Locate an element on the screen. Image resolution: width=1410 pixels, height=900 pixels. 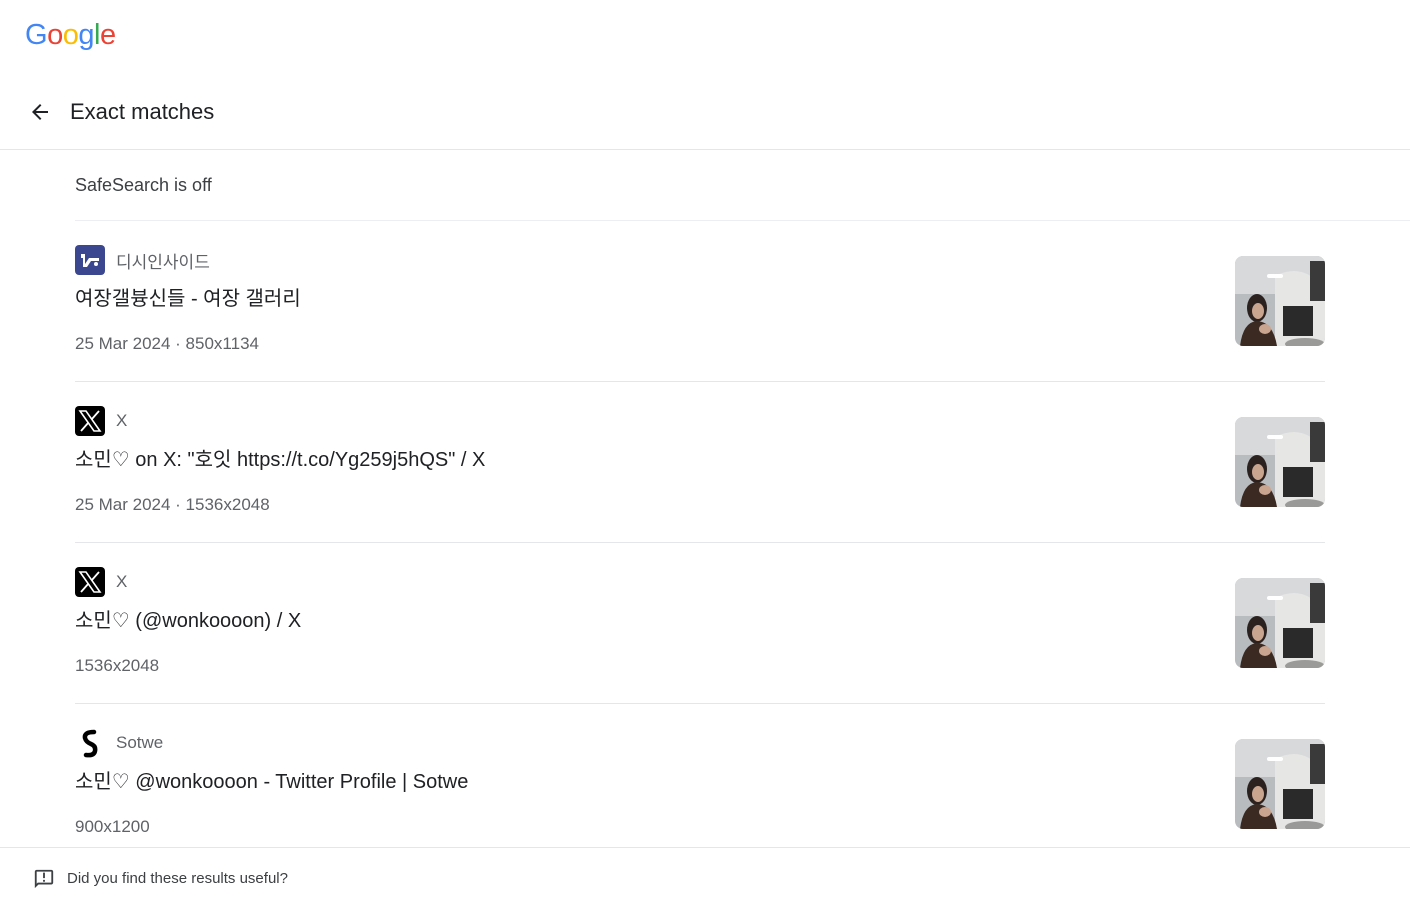
back-button is located at coordinates (40, 112).